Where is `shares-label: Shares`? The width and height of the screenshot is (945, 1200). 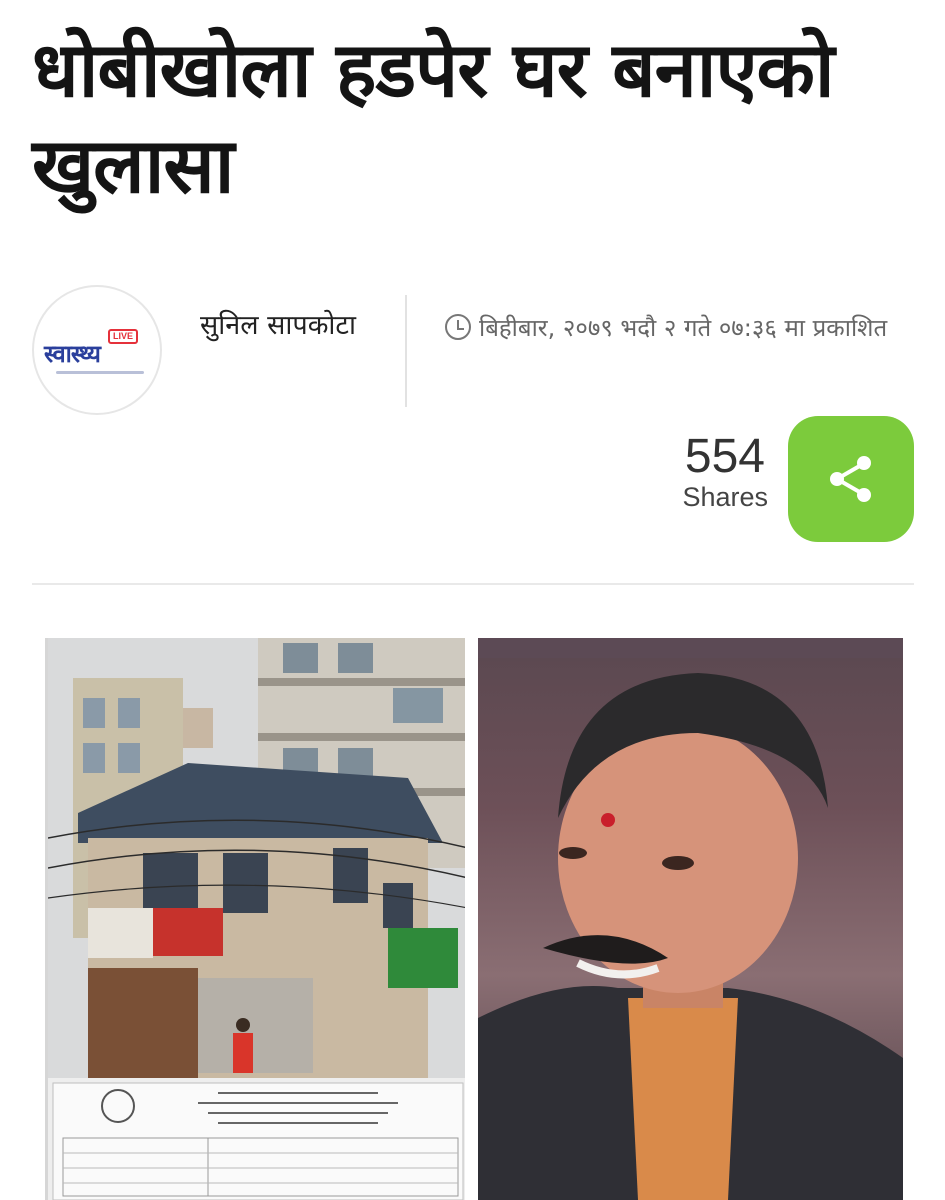
shares-label: Shares is located at coordinates (725, 497).